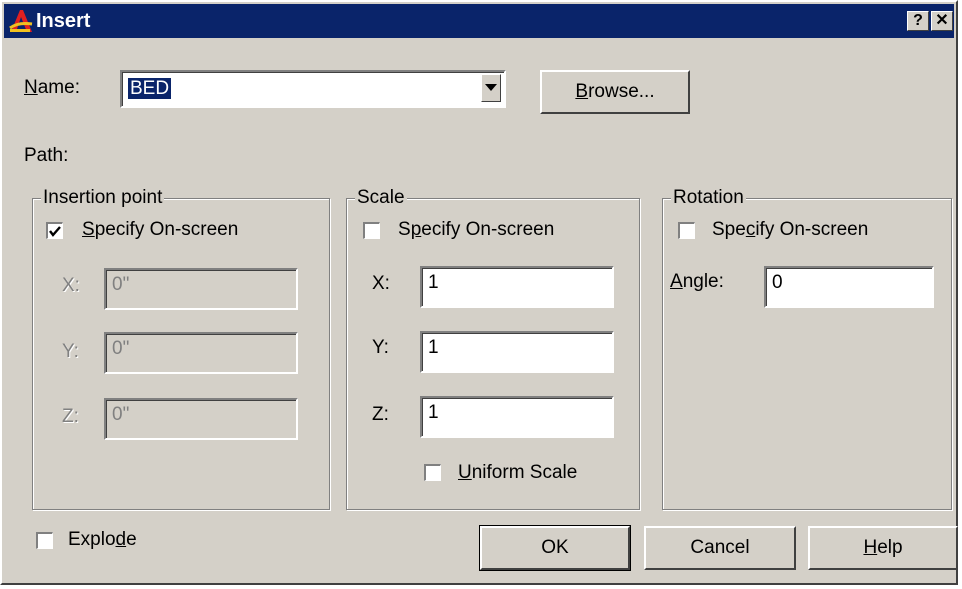 The width and height of the screenshot is (962, 589). Describe the element at coordinates (201, 353) in the screenshot. I see `insertion-y-input: 0"` at that location.